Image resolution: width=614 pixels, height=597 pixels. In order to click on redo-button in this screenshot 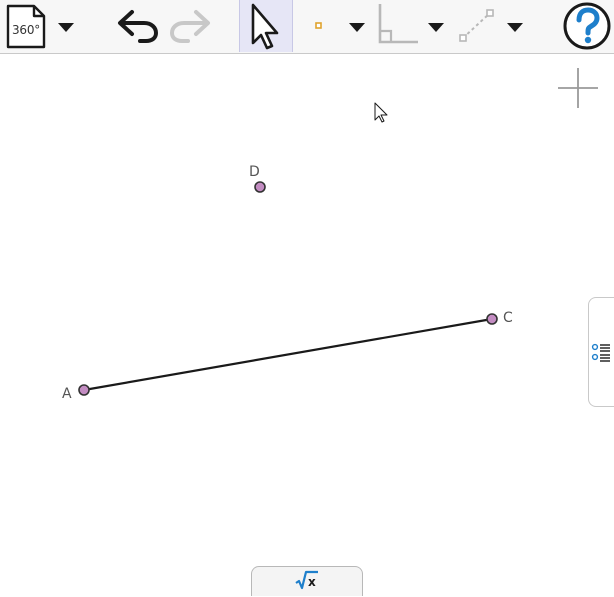, I will do `click(189, 26)`.